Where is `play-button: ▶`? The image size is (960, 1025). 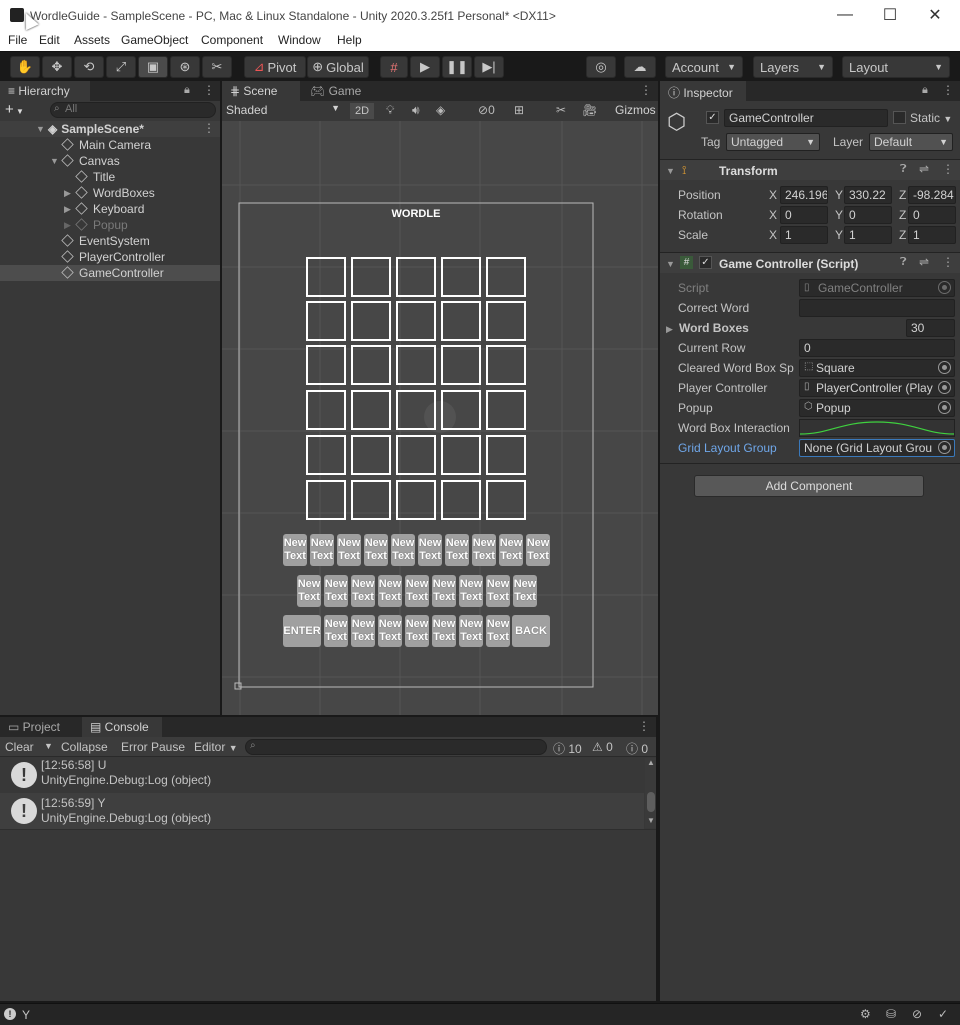 play-button: ▶ is located at coordinates (425, 67).